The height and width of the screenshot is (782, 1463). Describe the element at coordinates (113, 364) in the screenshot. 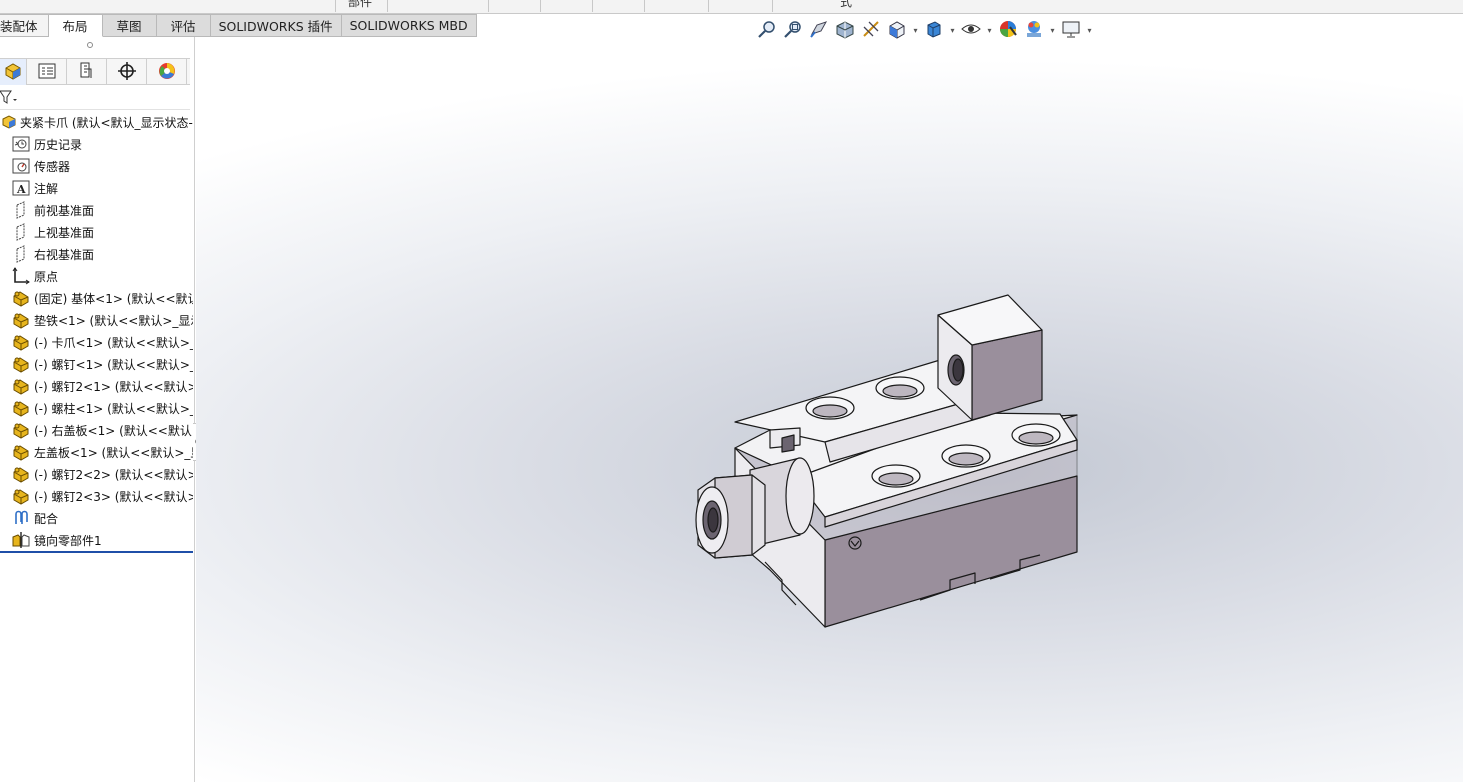

I see `tree-item-label: (-) 螺钉<1> (默认<<默认>_显` at that location.